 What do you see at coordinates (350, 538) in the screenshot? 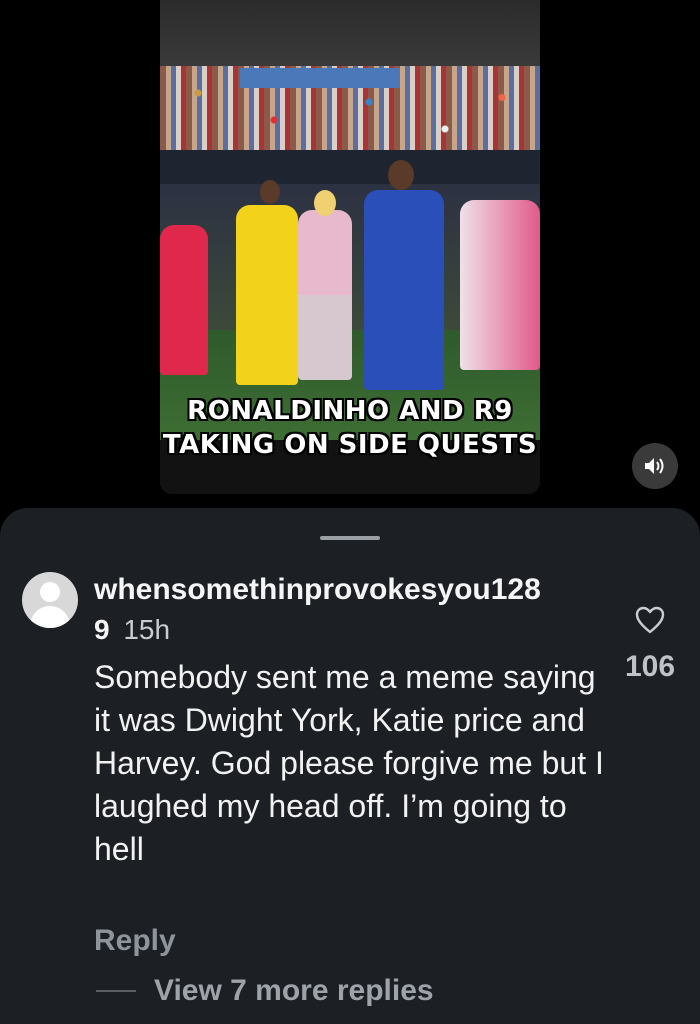
I see `sheet-drag-handle` at bounding box center [350, 538].